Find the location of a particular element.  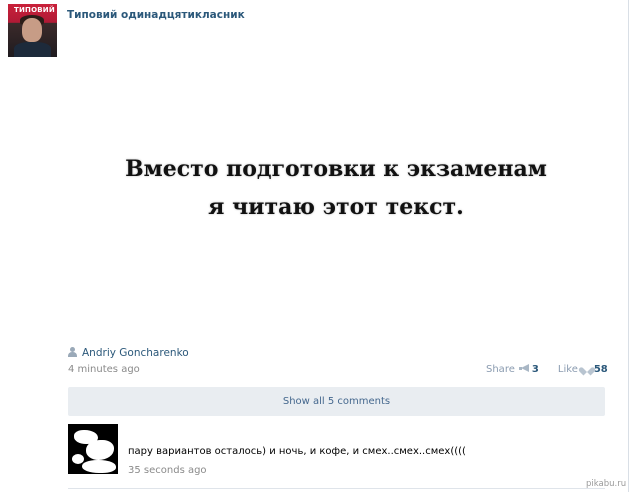

comment-avatar is located at coordinates (93, 449).